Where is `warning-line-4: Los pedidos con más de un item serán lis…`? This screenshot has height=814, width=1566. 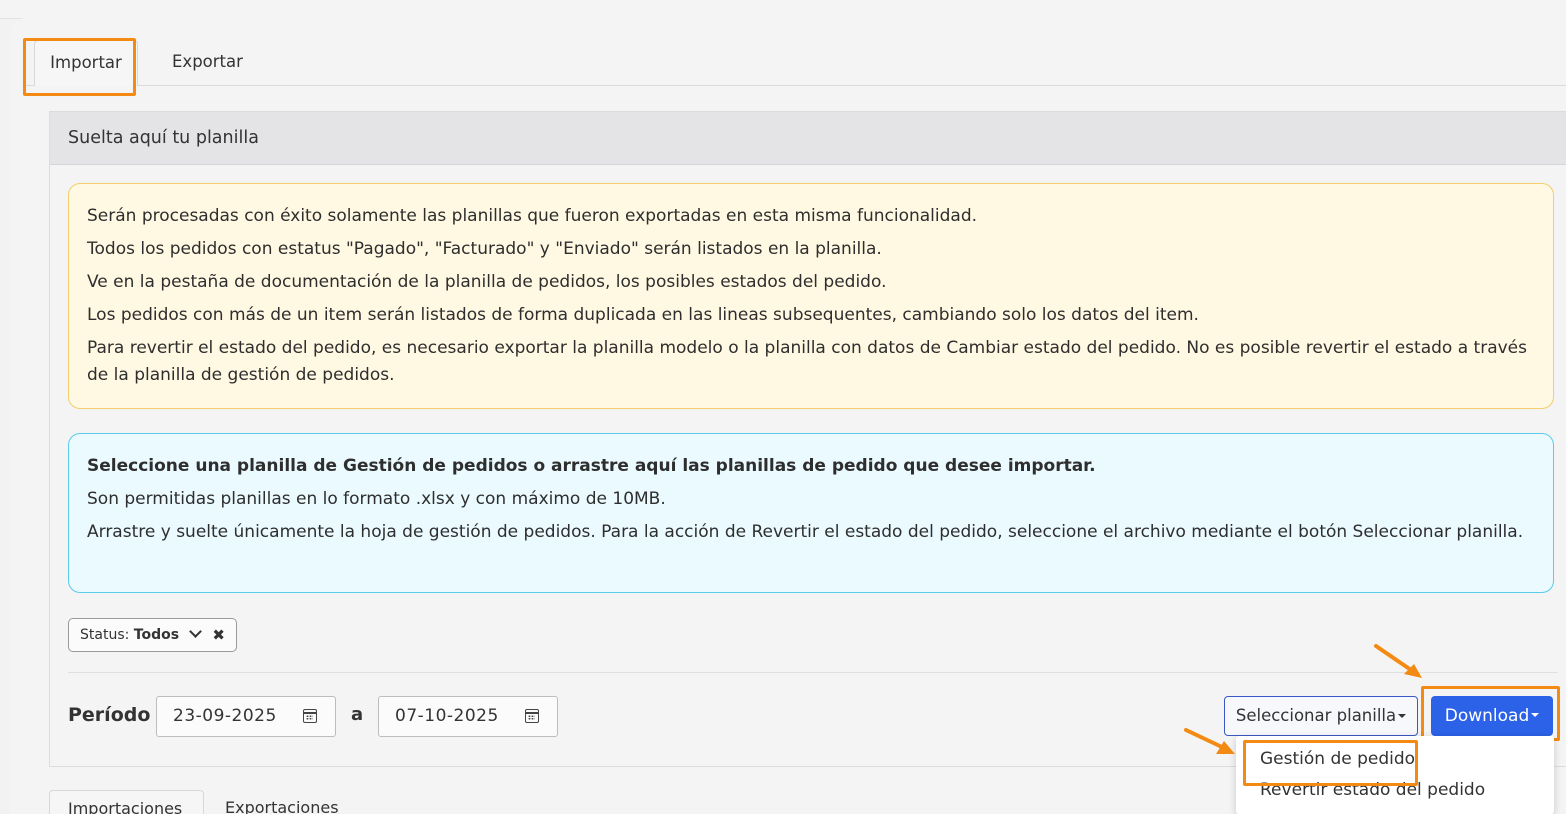 warning-line-4: Los pedidos con más de un item serán lis… is located at coordinates (643, 315).